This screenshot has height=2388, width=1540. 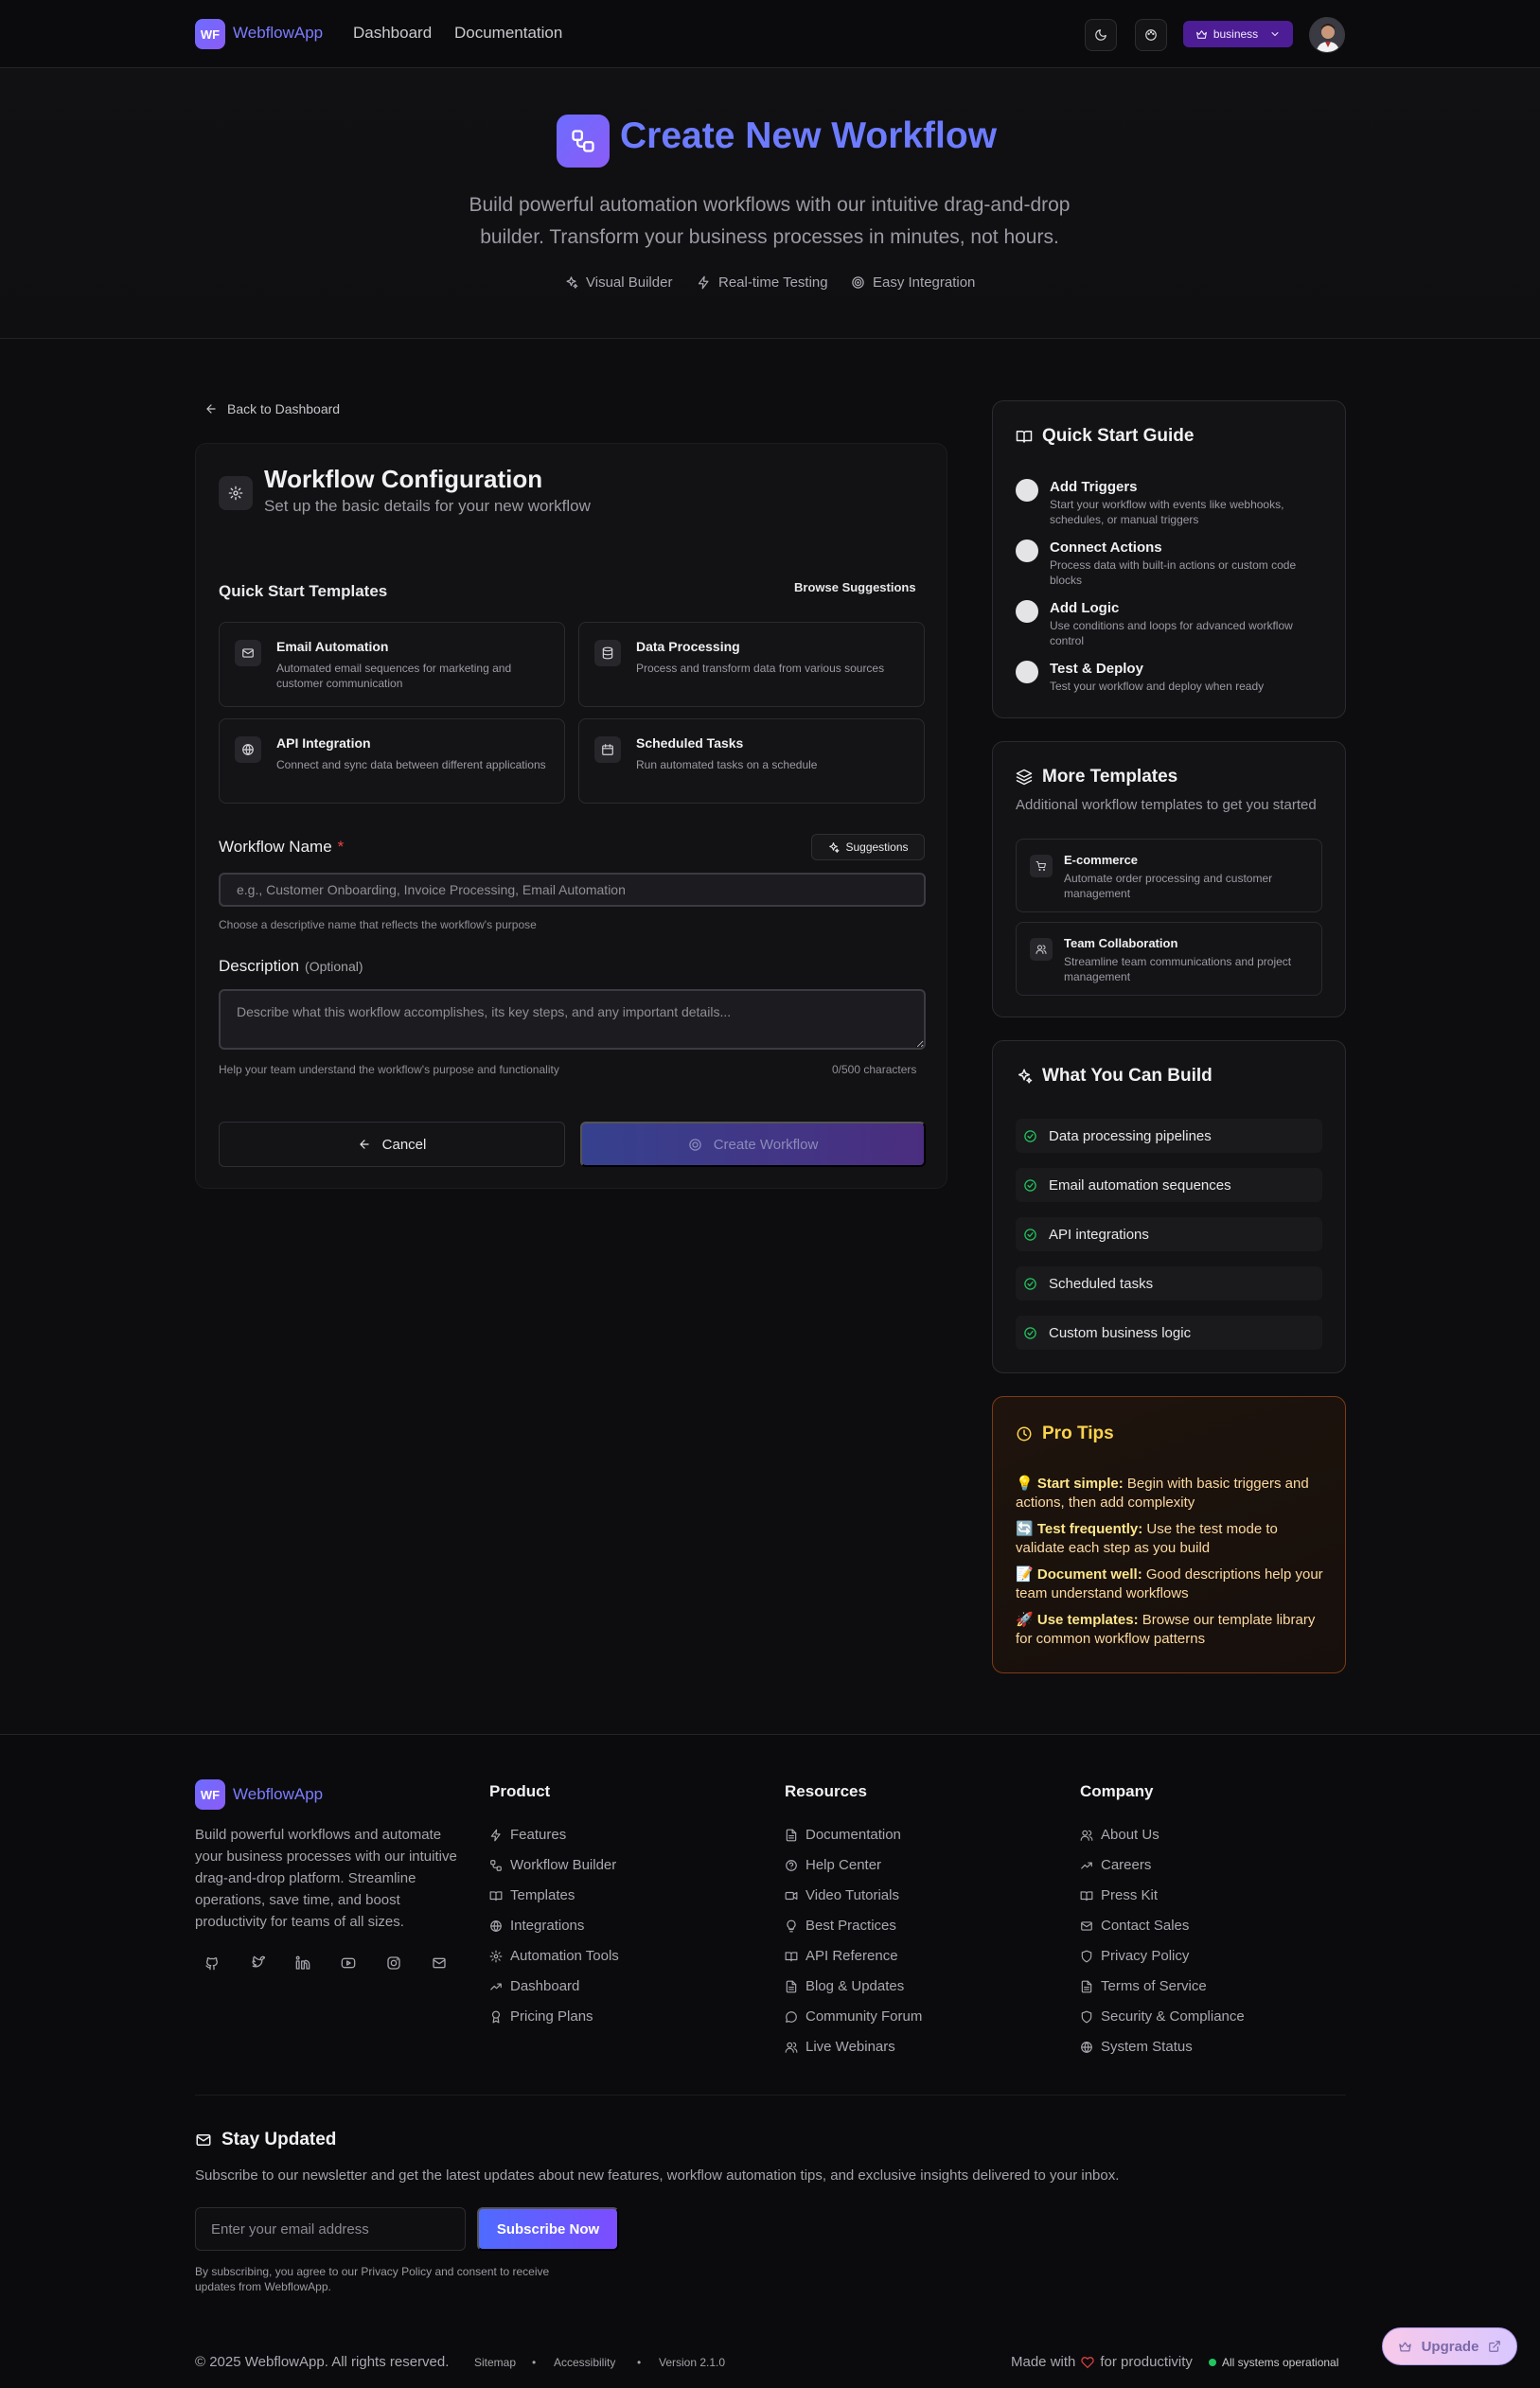 I want to click on footer-link-best-practices: Best Practices, so click(x=840, y=1926).